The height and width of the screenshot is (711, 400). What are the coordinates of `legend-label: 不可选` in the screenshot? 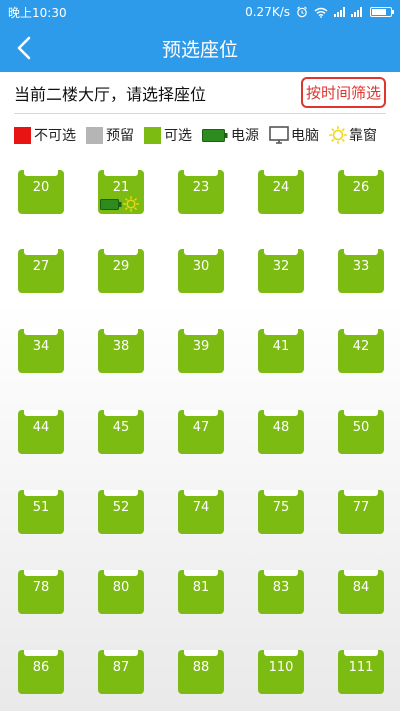 It's located at (55, 136).